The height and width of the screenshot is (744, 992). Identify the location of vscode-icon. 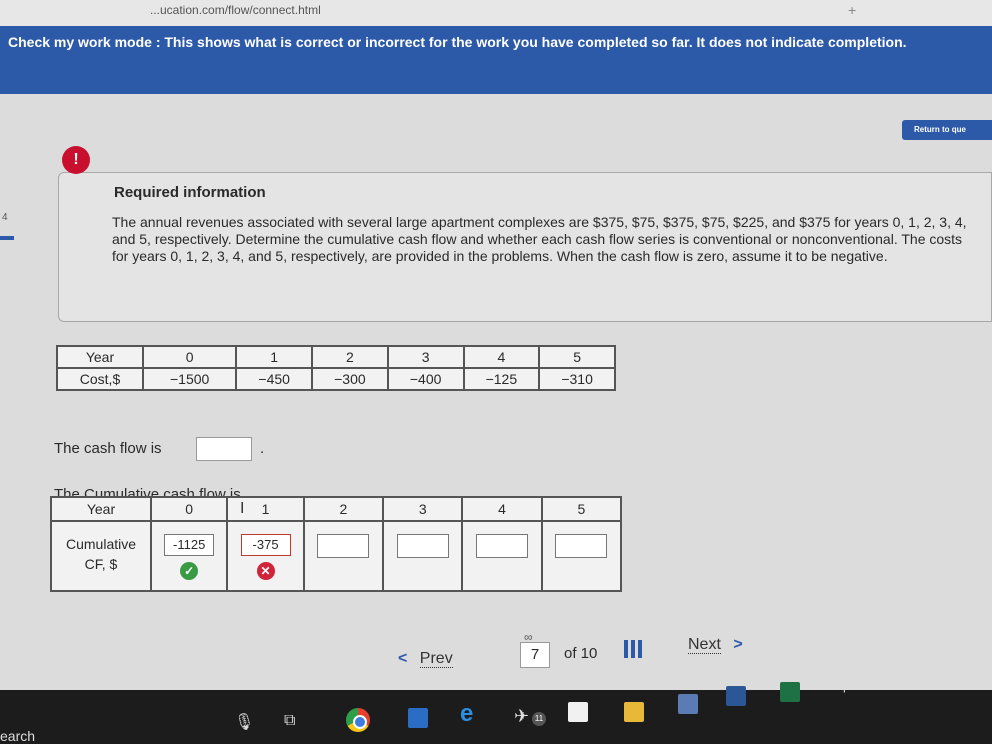
(418, 718).